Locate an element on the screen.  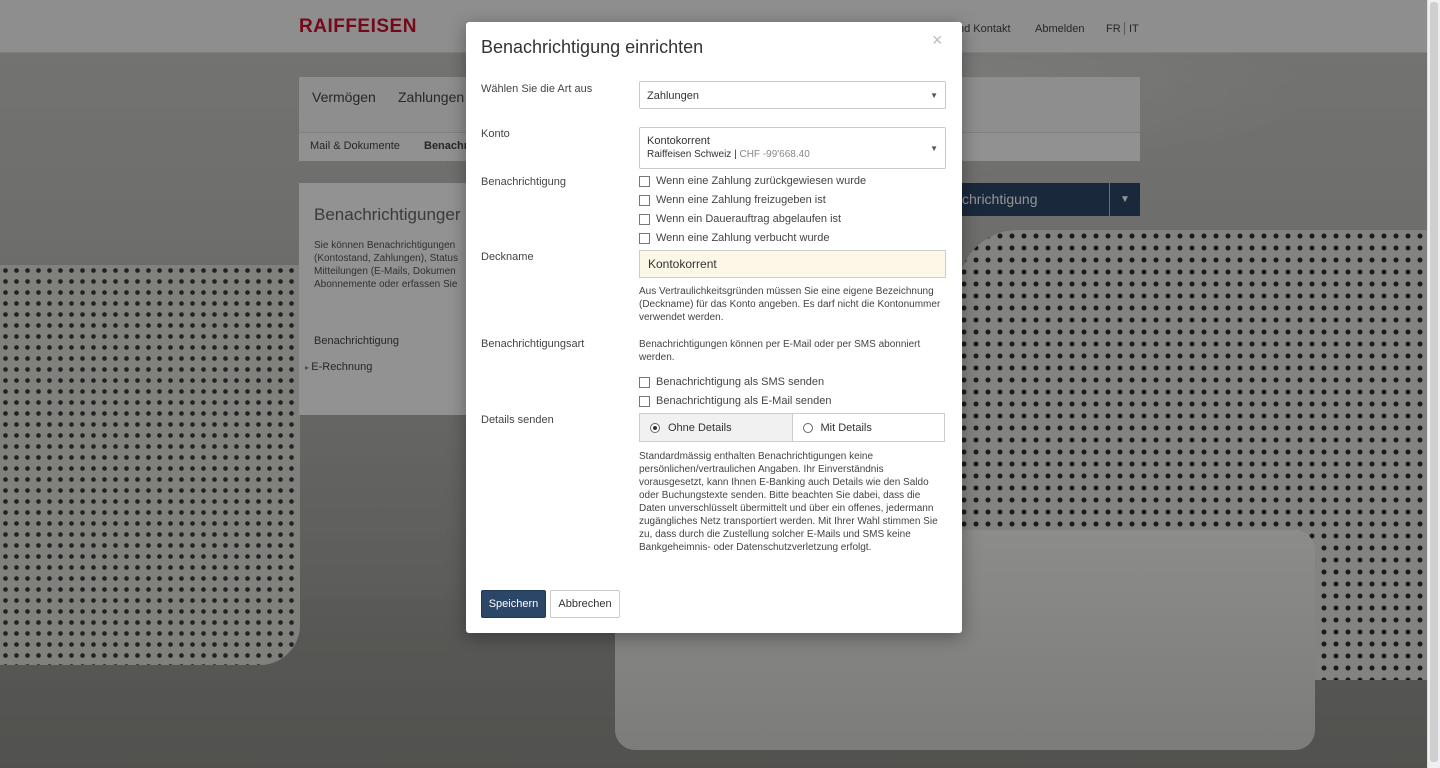
details-radio-group: Ohne Details Mit Details is located at coordinates (792, 427).